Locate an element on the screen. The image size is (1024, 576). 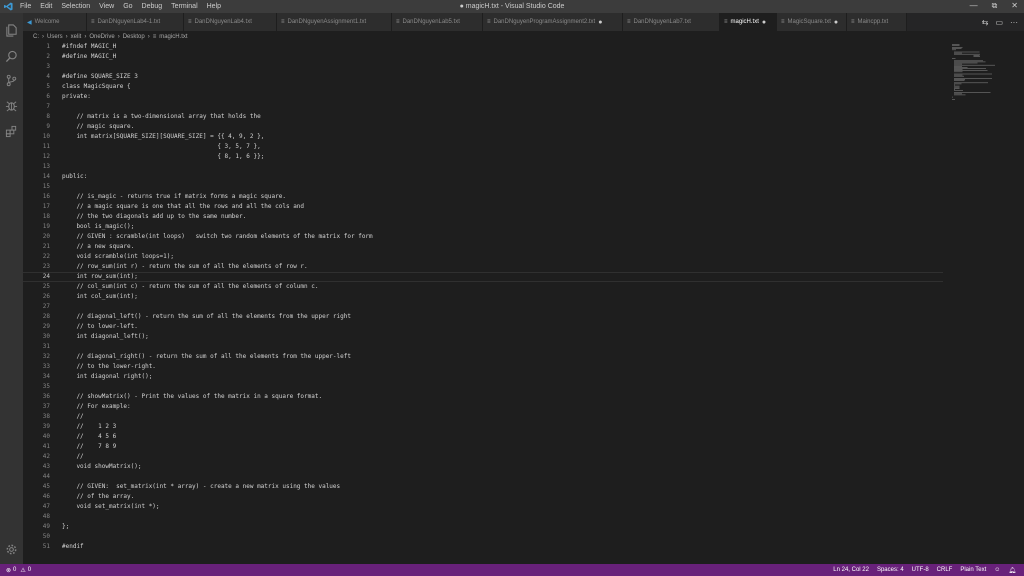
vertical-scrollbar is located at coordinates (983, 303).